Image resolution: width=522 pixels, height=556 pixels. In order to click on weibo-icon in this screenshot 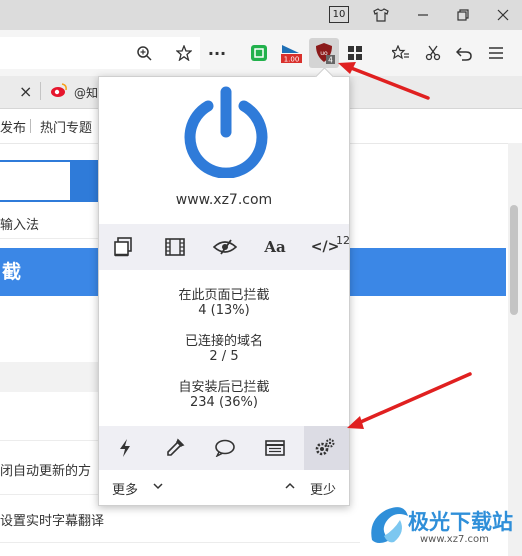, I will do `click(59, 92)`.